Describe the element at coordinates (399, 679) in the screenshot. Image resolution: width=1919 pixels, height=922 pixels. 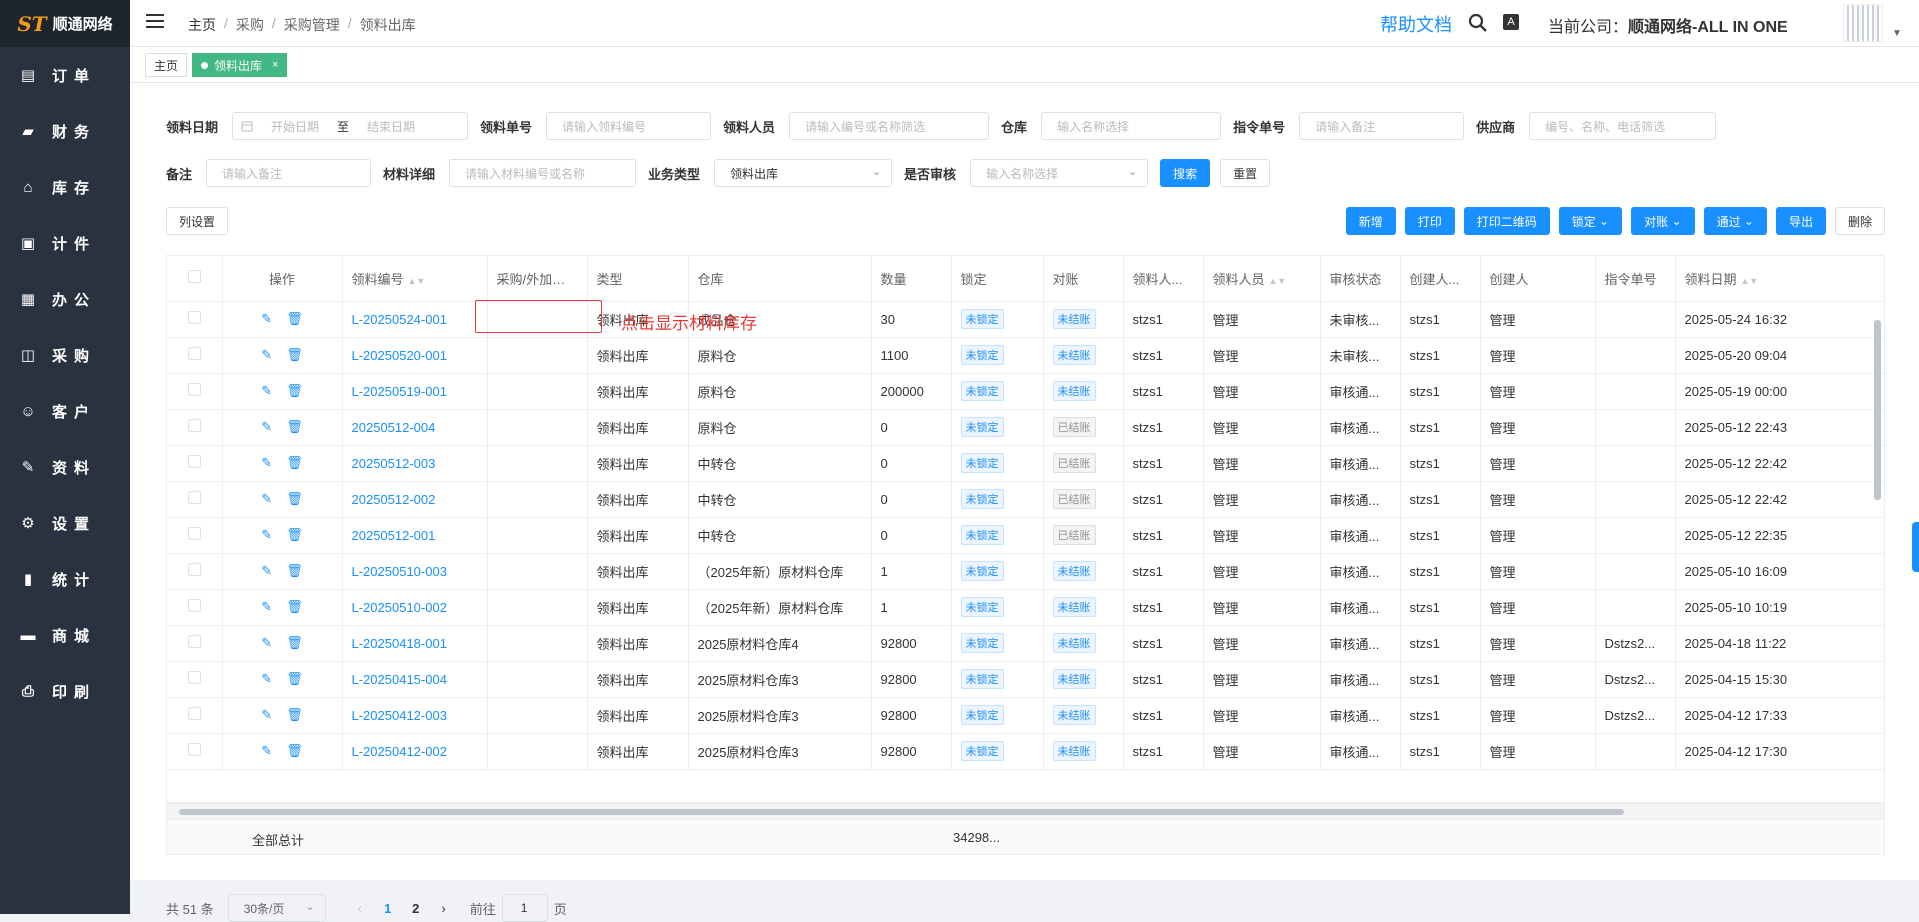
I see `material-no-link: L-20250415-004` at that location.